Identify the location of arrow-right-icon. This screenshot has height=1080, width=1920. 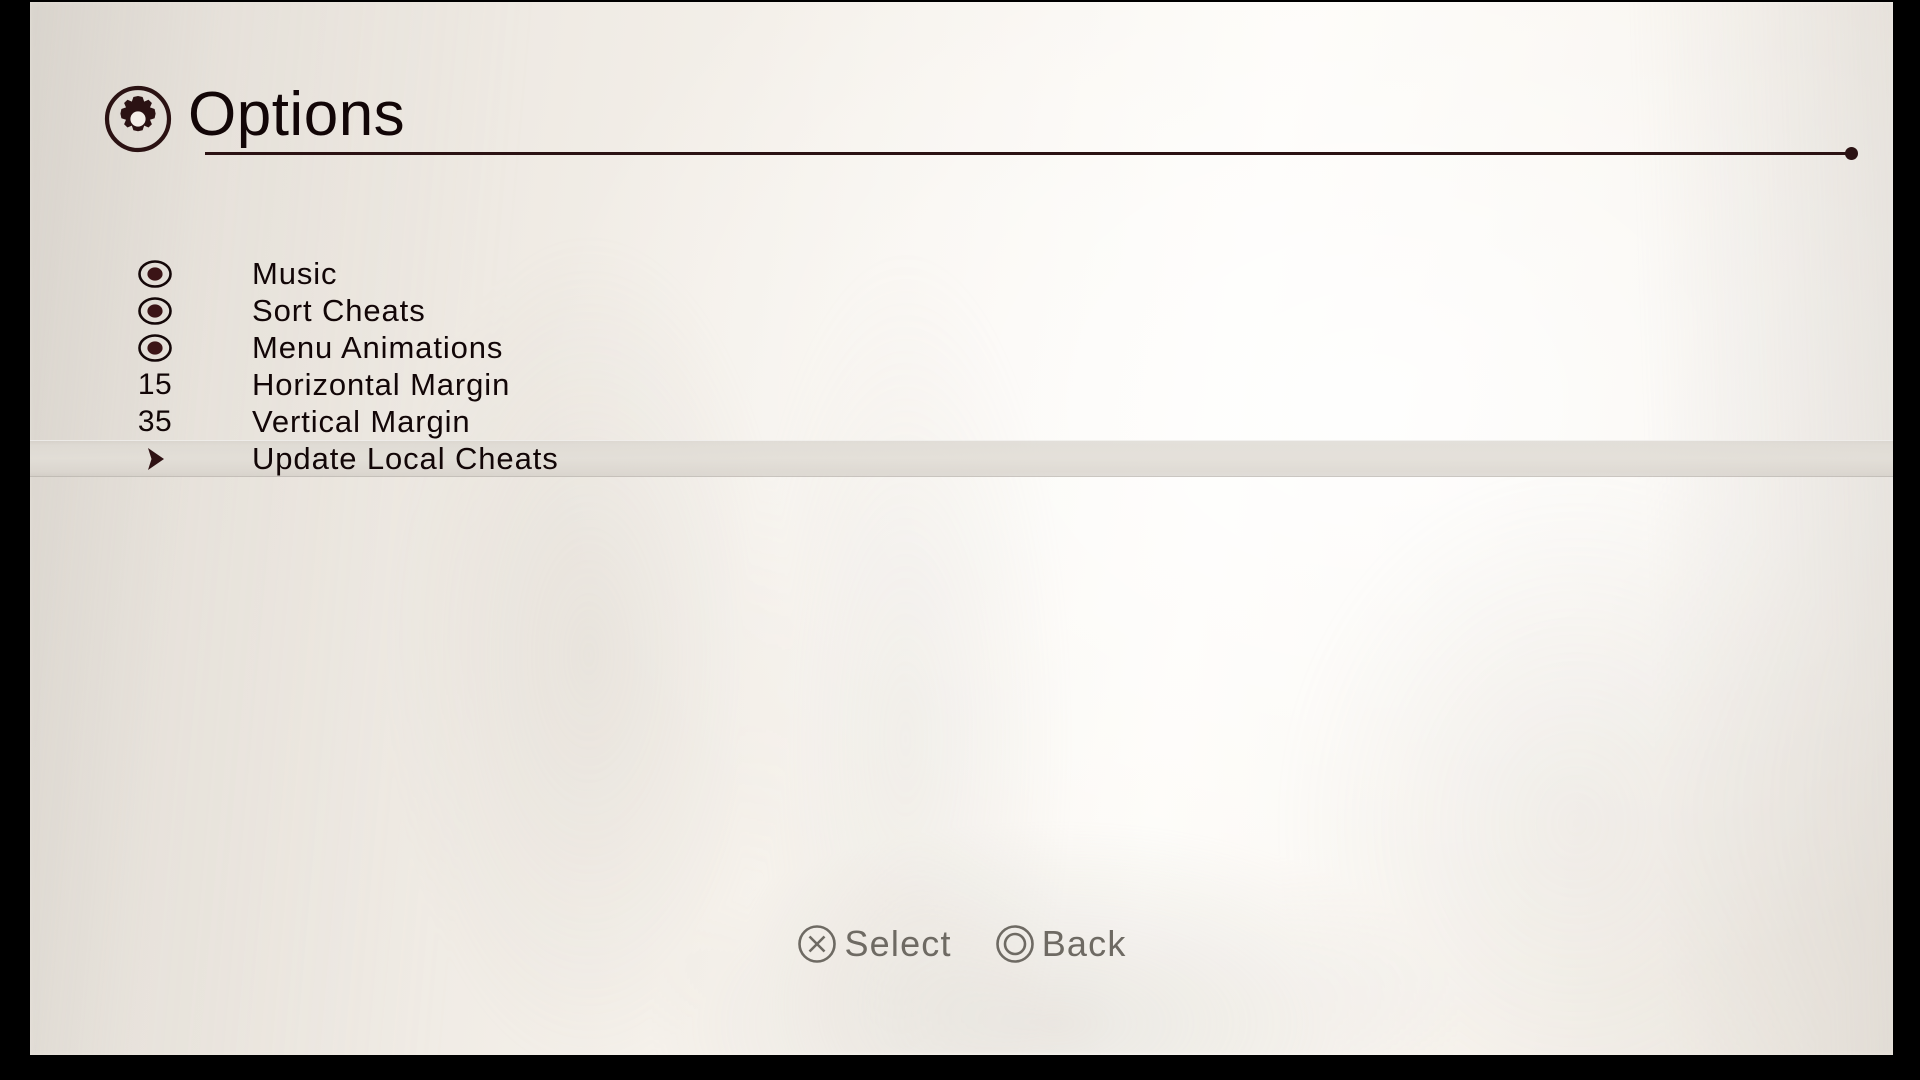
(155, 459).